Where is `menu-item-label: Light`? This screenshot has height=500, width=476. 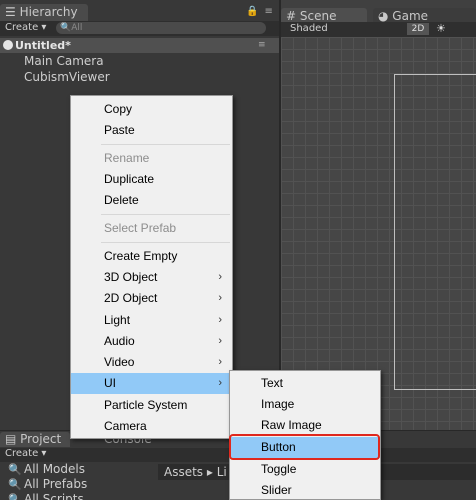 menu-item-label: Light is located at coordinates (117, 320).